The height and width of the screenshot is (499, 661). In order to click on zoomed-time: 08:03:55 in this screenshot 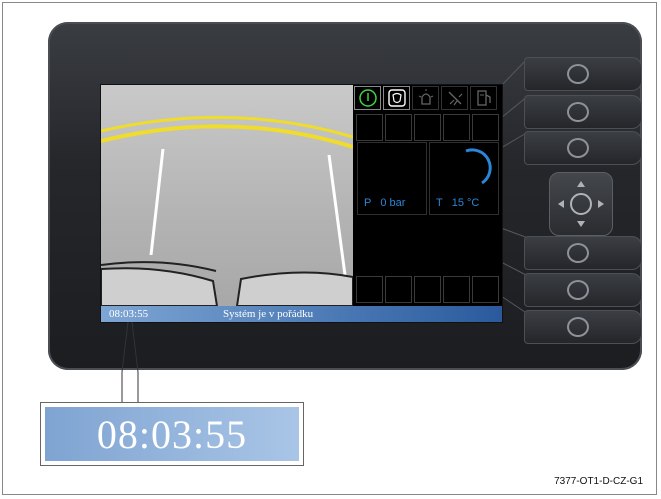, I will do `click(172, 434)`.